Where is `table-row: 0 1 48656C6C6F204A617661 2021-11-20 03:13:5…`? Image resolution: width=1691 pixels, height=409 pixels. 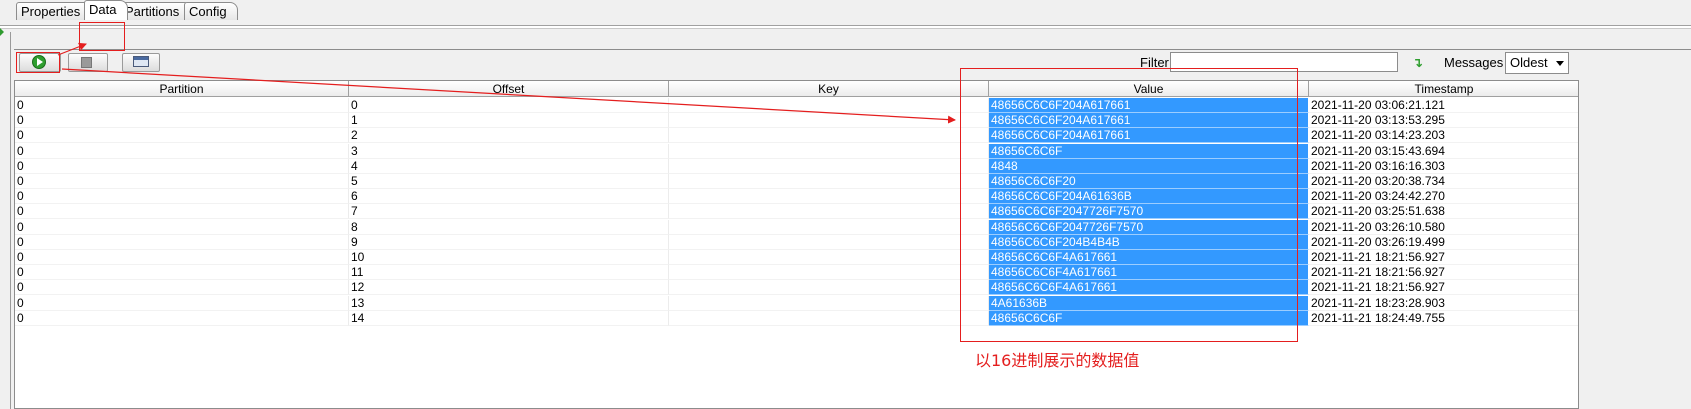
table-row: 0 1 48656C6C6F204A617661 2021-11-20 03:13:5… is located at coordinates (796, 121).